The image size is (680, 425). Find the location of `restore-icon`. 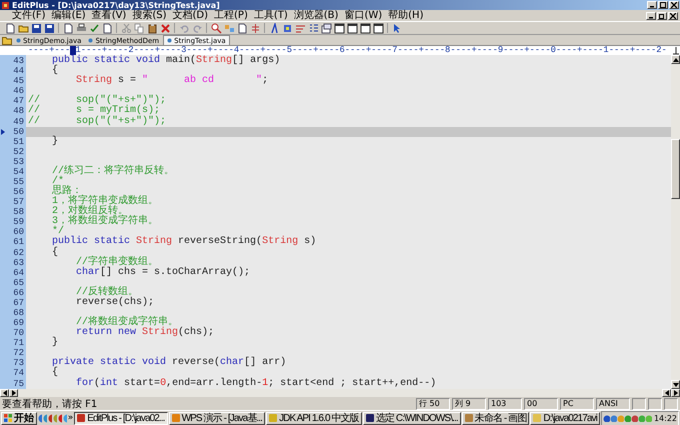

restore-icon is located at coordinates (662, 15).